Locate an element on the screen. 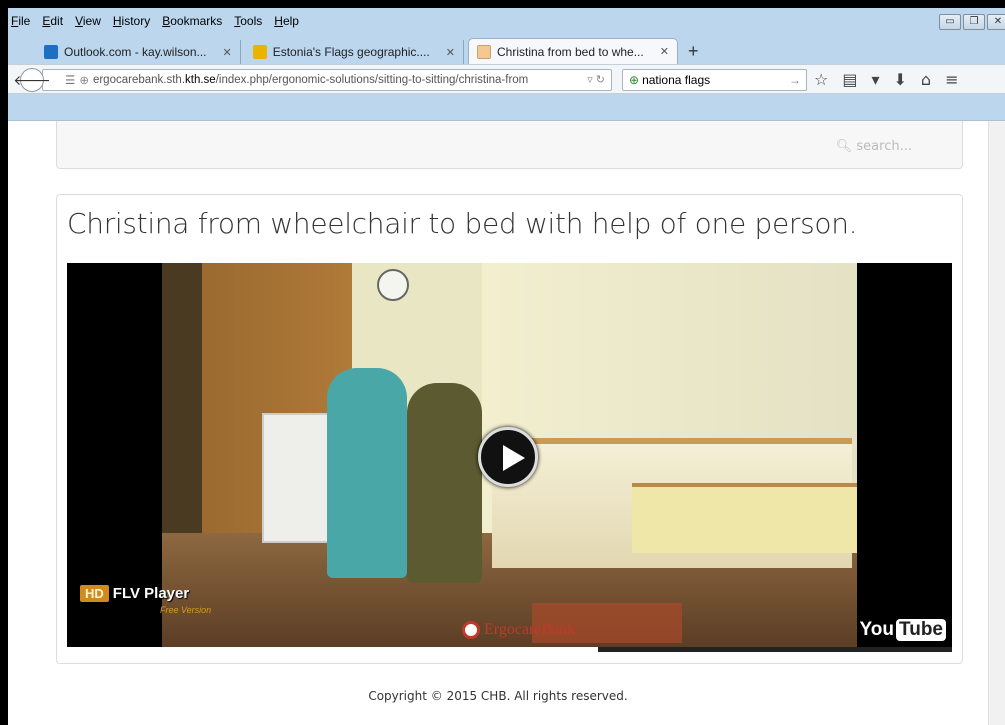 The image size is (1005, 725). table is located at coordinates (744, 518).